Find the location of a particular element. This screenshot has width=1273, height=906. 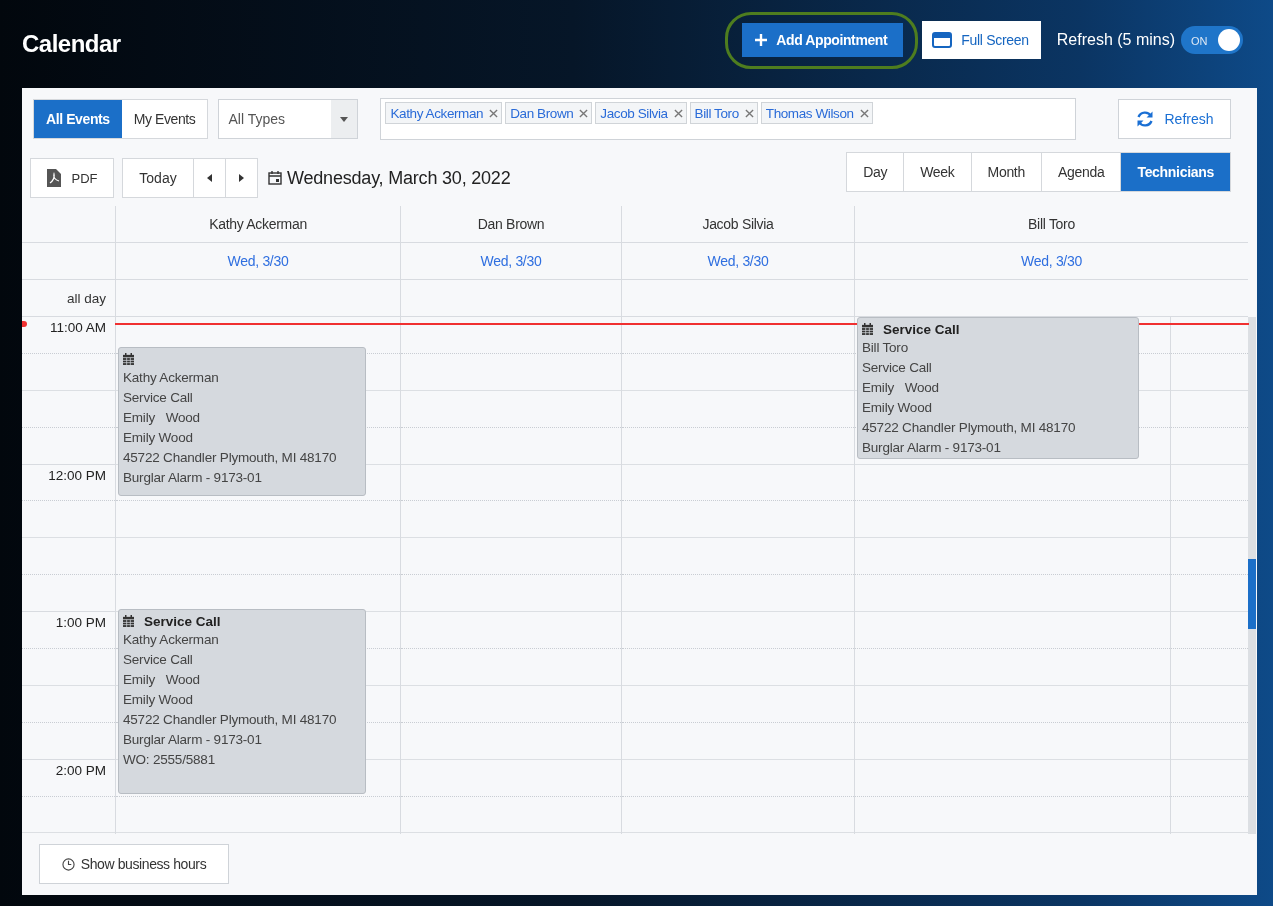

today-button: Today is located at coordinates (158, 178).